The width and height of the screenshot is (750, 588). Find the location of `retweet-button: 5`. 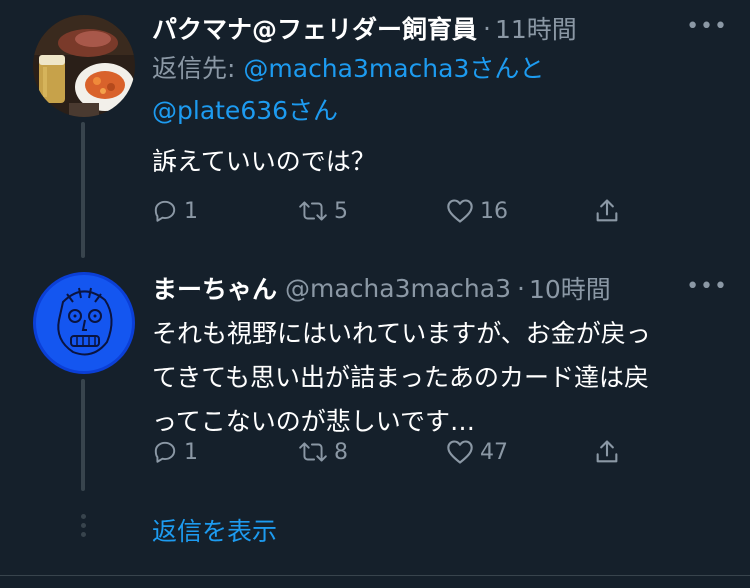

retweet-button: 5 is located at coordinates (323, 211).